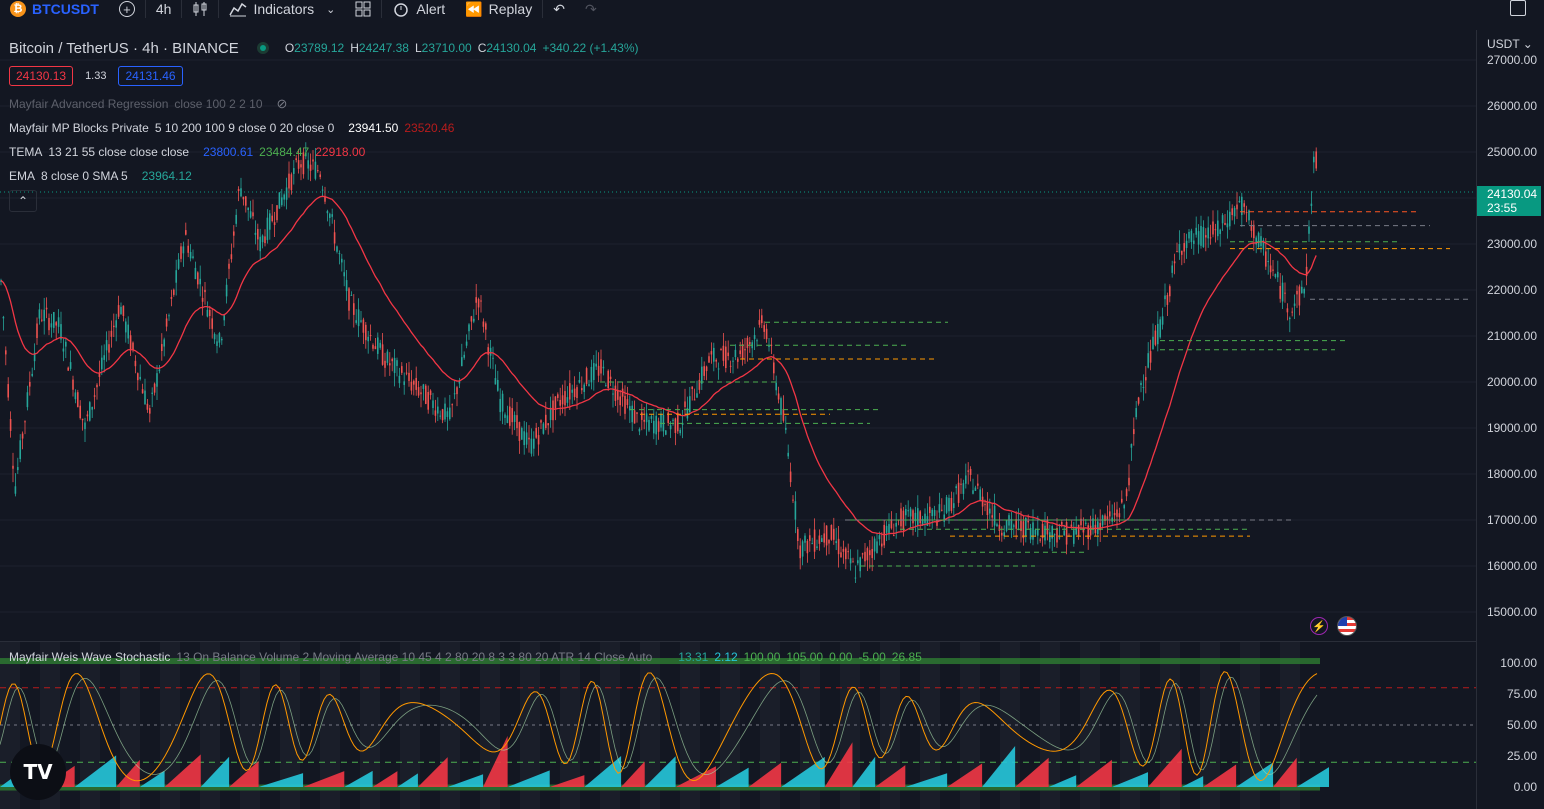 The image size is (1544, 809). What do you see at coordinates (244, 128) in the screenshot?
I see `indicator-params: 5 10 200 100 9 close 0 20 close 0` at bounding box center [244, 128].